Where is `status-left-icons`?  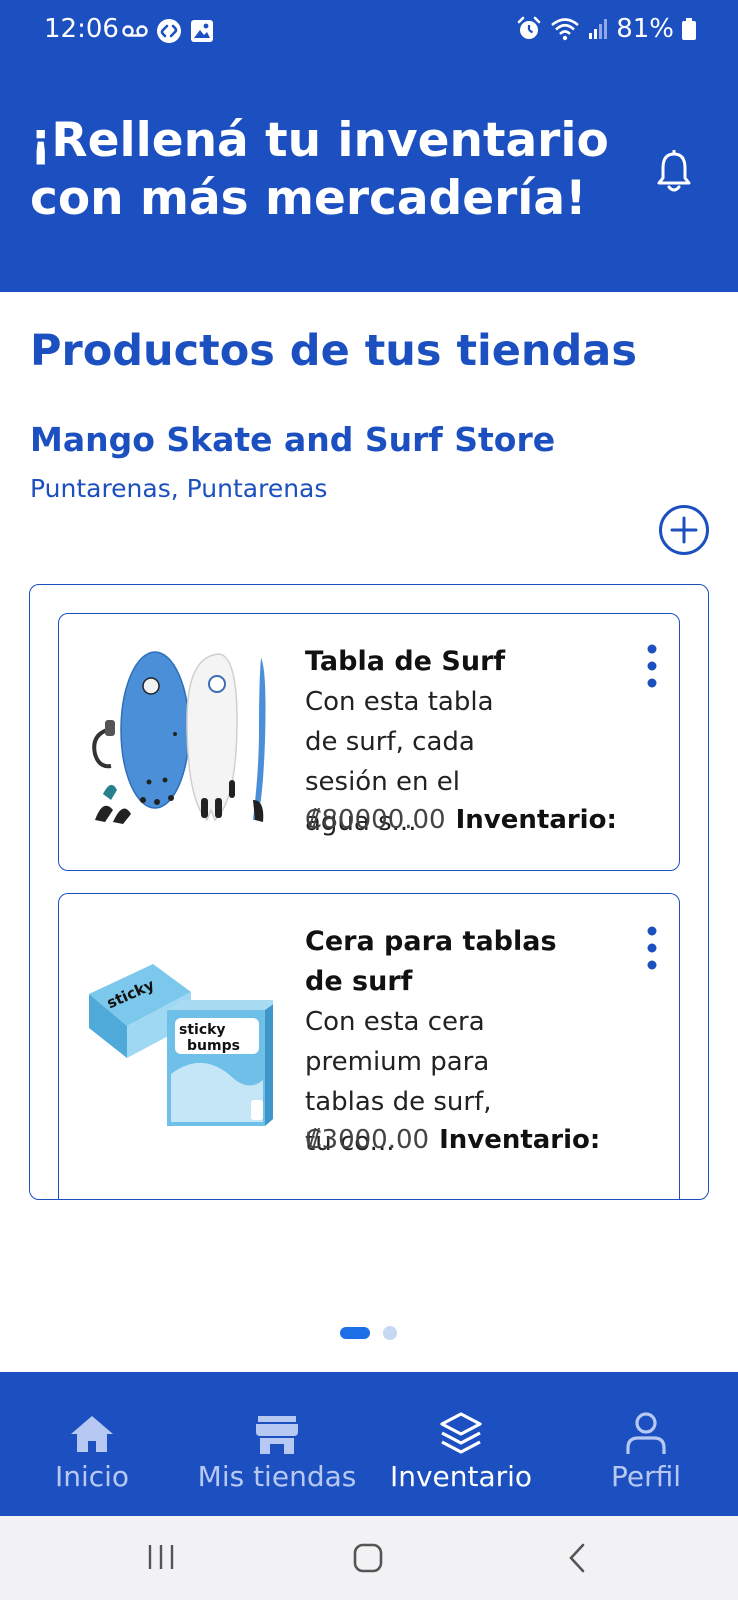 status-left-icons is located at coordinates (168, 31).